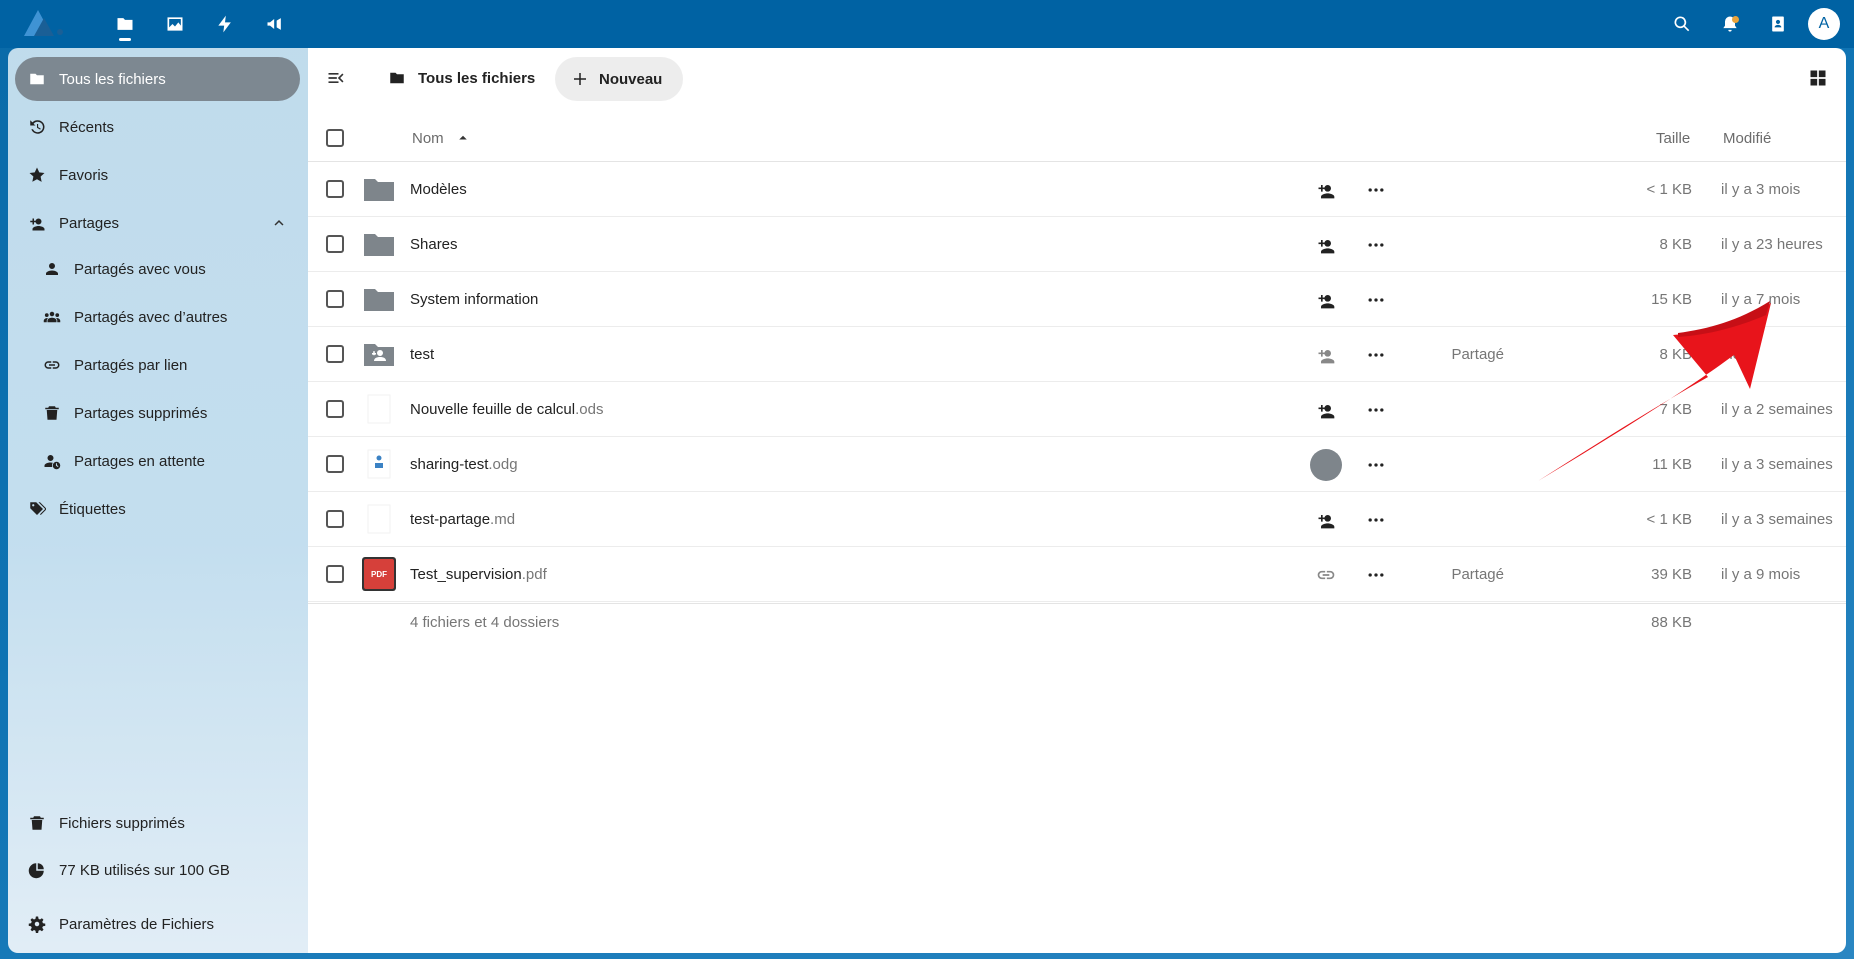 This screenshot has width=1854, height=959. I want to click on file-name: test-partage .md, so click(462, 519).